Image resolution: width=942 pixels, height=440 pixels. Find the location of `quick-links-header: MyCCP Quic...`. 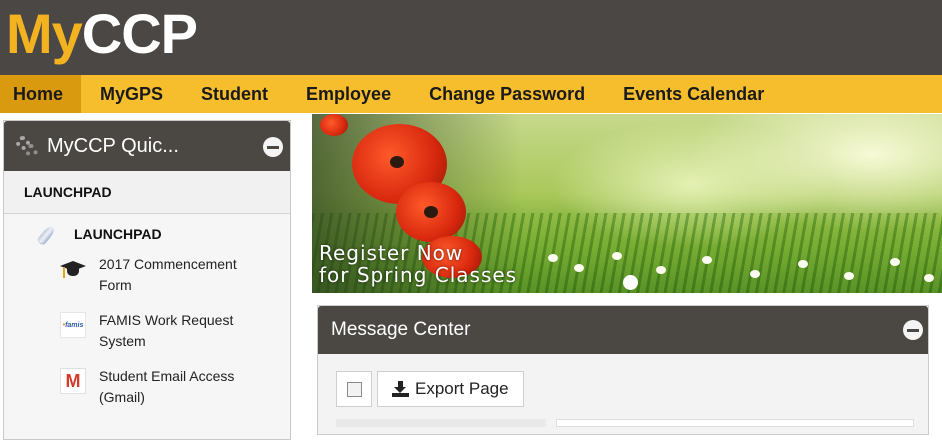

quick-links-header: MyCCP Quic... is located at coordinates (147, 146).